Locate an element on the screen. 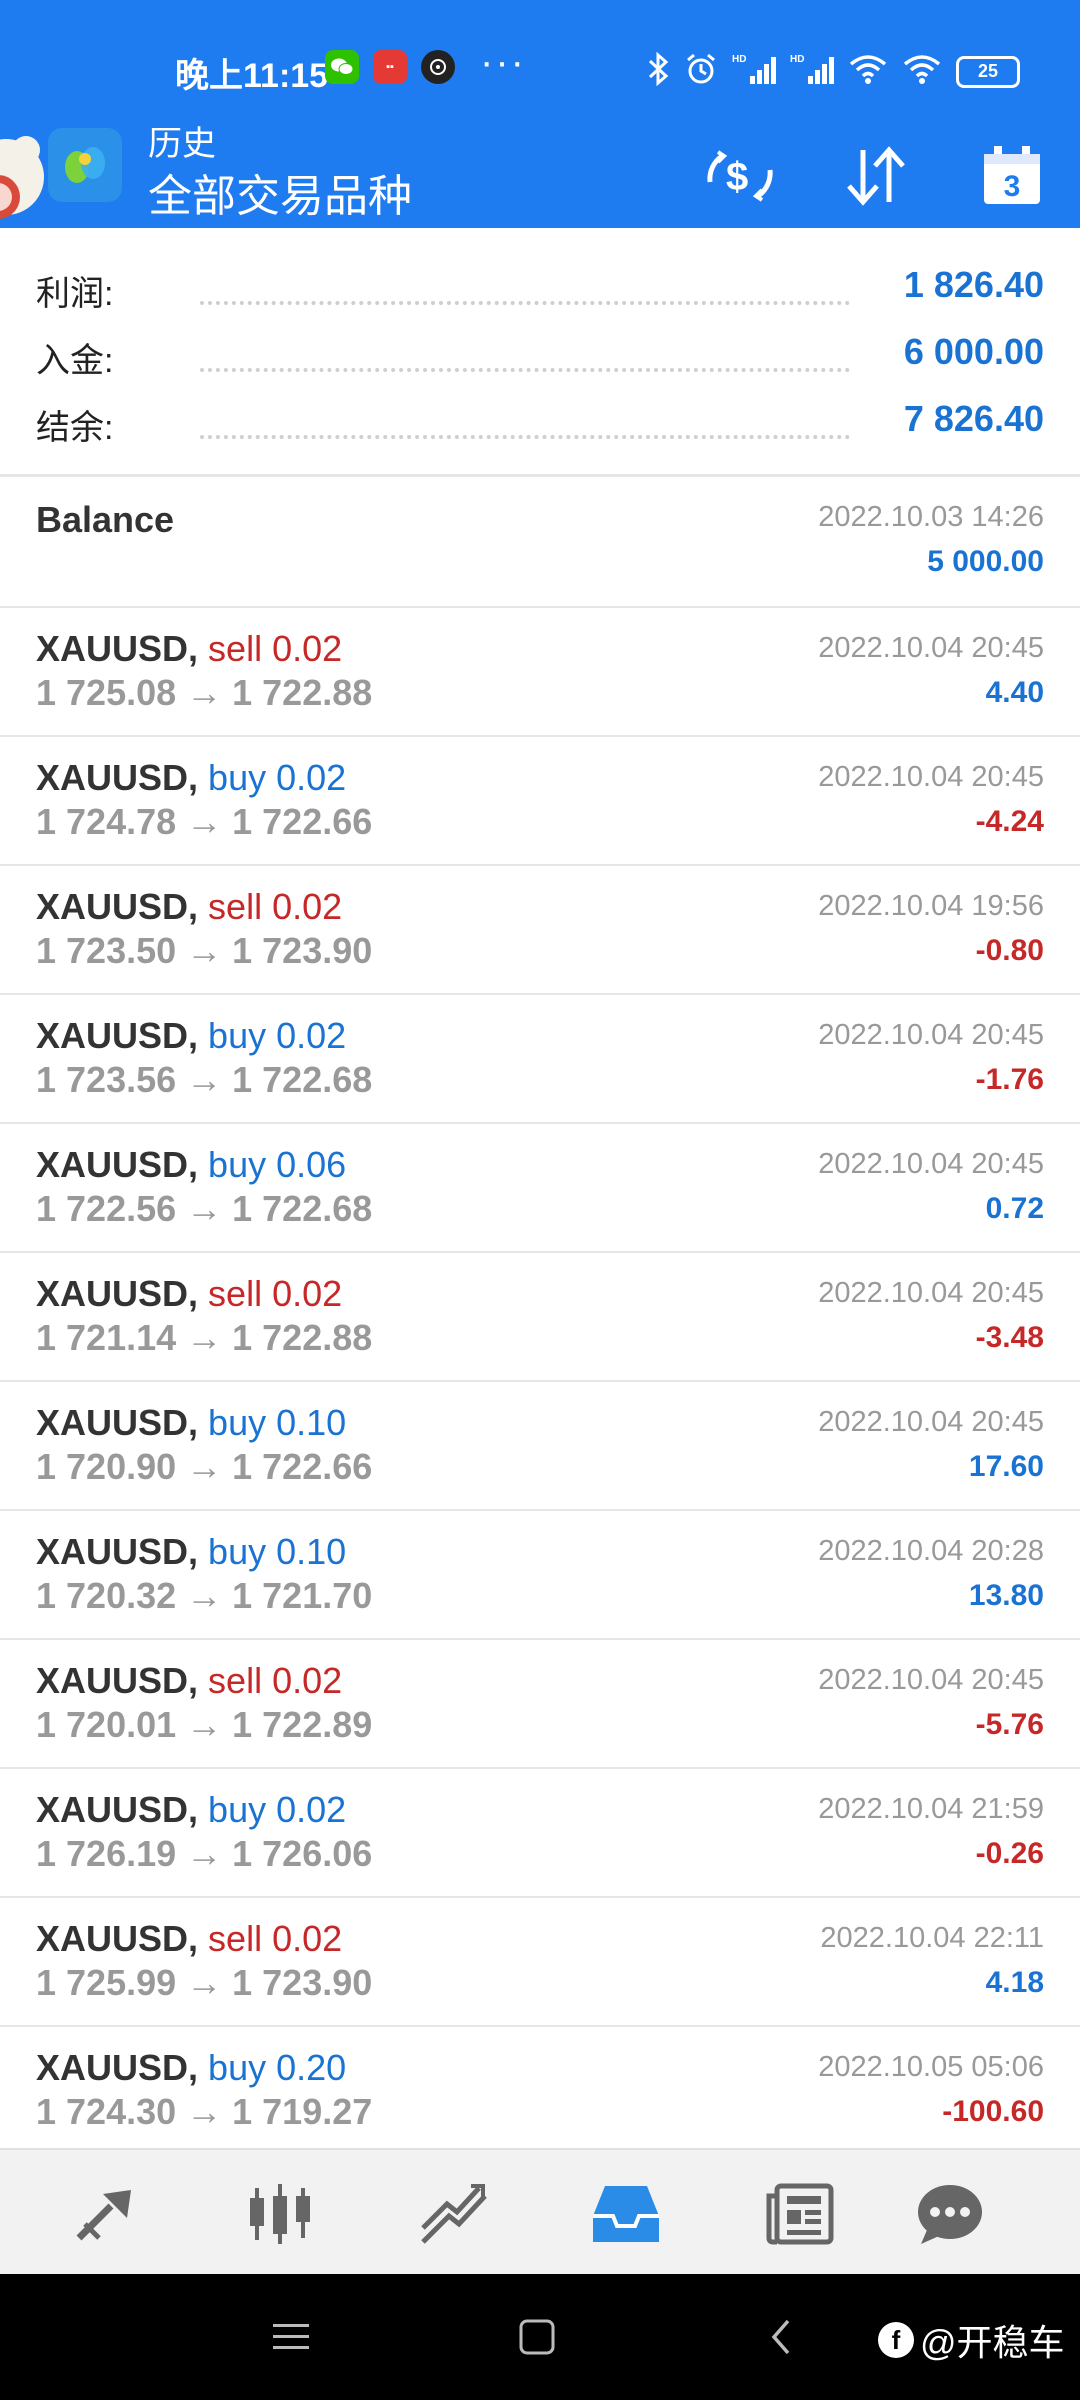  summary-value: 1 826.40 is located at coordinates (973, 284).